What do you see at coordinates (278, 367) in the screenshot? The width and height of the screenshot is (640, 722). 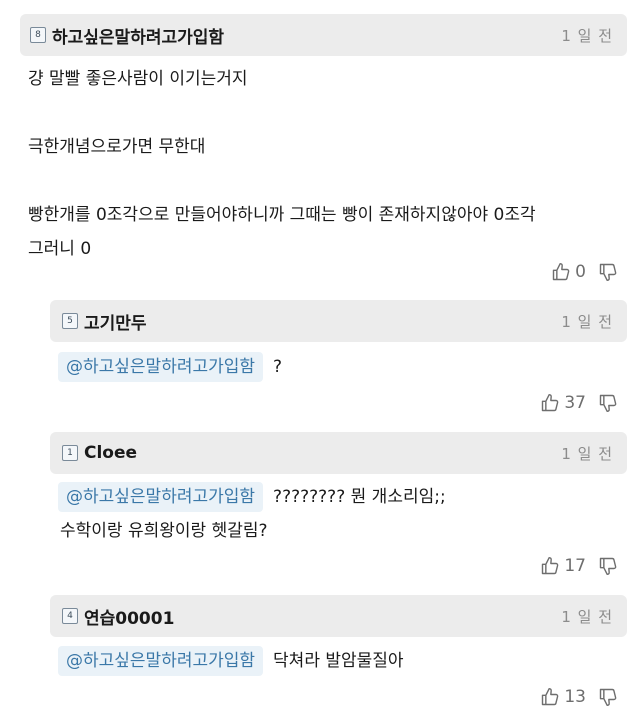 I see `reply-text: ?` at bounding box center [278, 367].